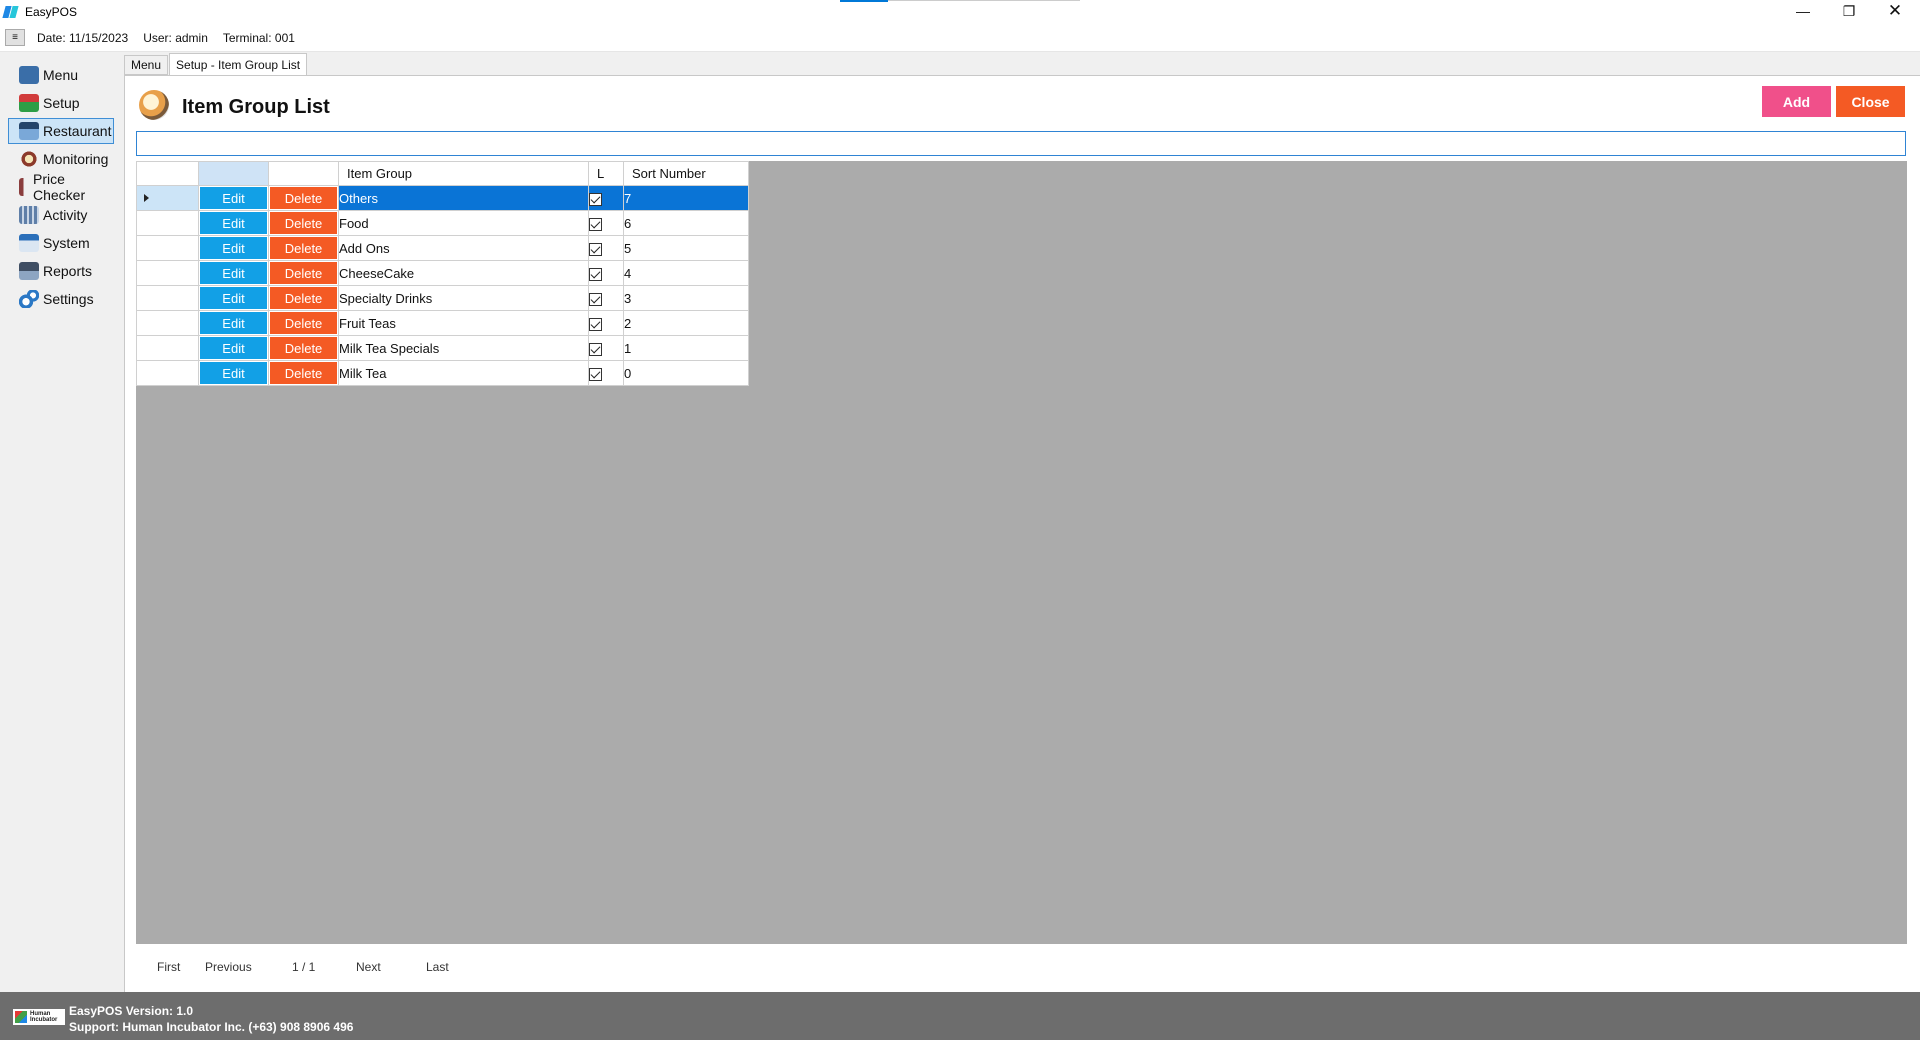 The width and height of the screenshot is (1920, 1040). I want to click on search-input, so click(1021, 143).